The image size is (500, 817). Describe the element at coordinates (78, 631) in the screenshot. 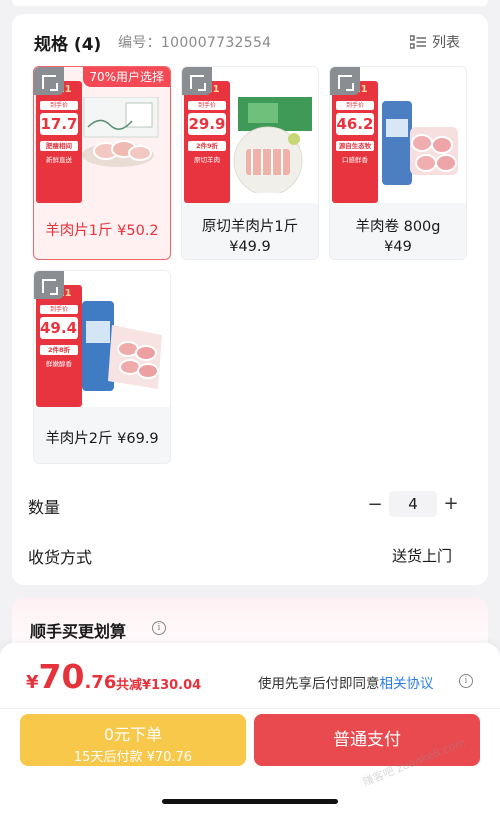

I see `upsell-title: 顺手买更划算` at that location.